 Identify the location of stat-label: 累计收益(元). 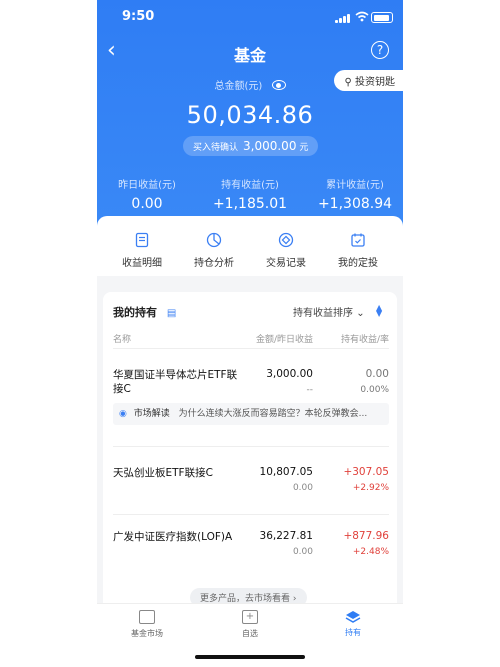
(355, 185).